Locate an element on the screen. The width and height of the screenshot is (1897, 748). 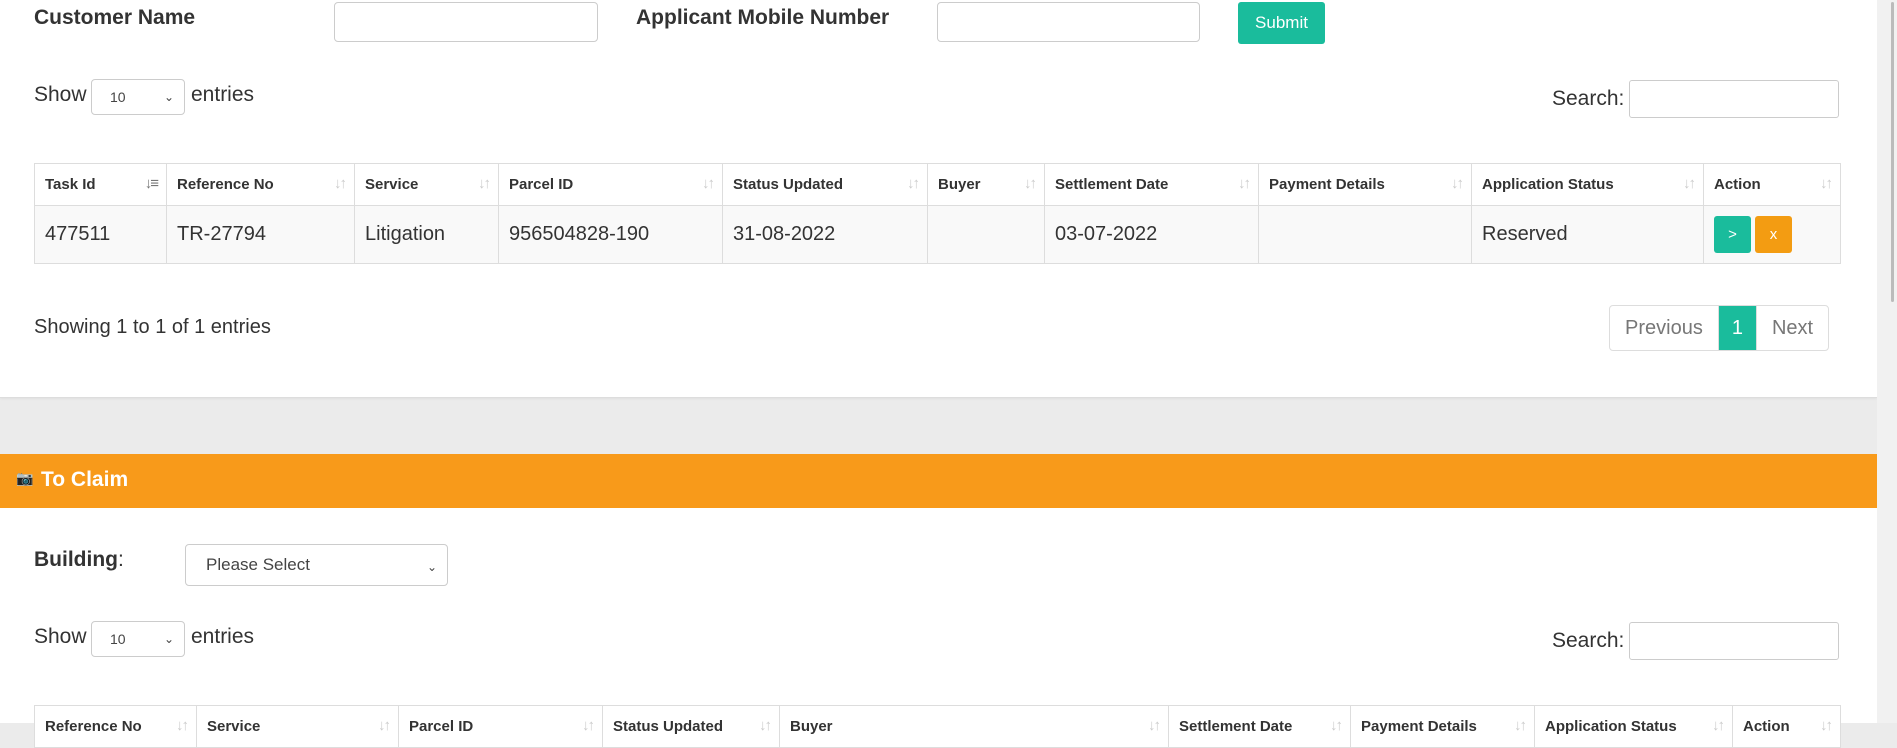
cancel-button: x is located at coordinates (1773, 234).